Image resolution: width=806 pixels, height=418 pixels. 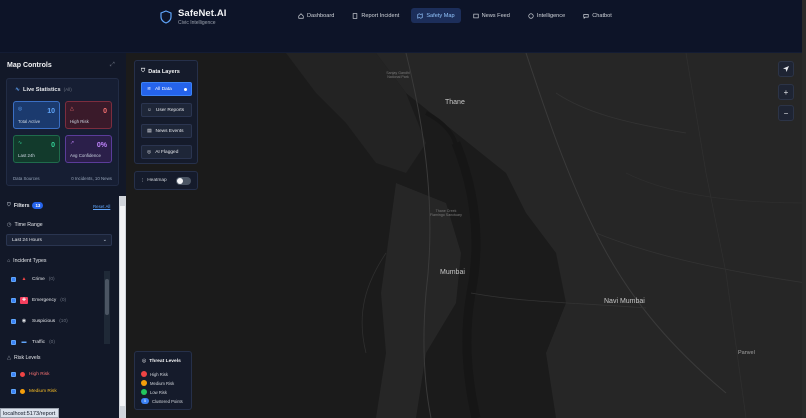 I want to click on incident-list-scrollbar, so click(x=107, y=307).